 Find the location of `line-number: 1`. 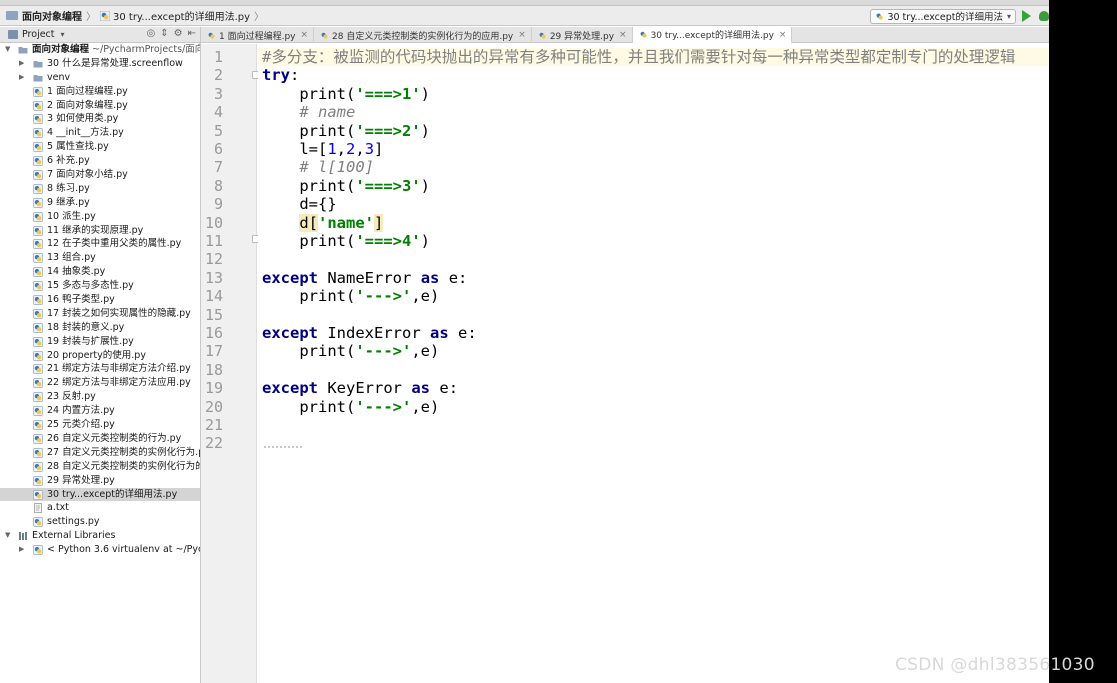

line-number: 1 is located at coordinates (218, 57).